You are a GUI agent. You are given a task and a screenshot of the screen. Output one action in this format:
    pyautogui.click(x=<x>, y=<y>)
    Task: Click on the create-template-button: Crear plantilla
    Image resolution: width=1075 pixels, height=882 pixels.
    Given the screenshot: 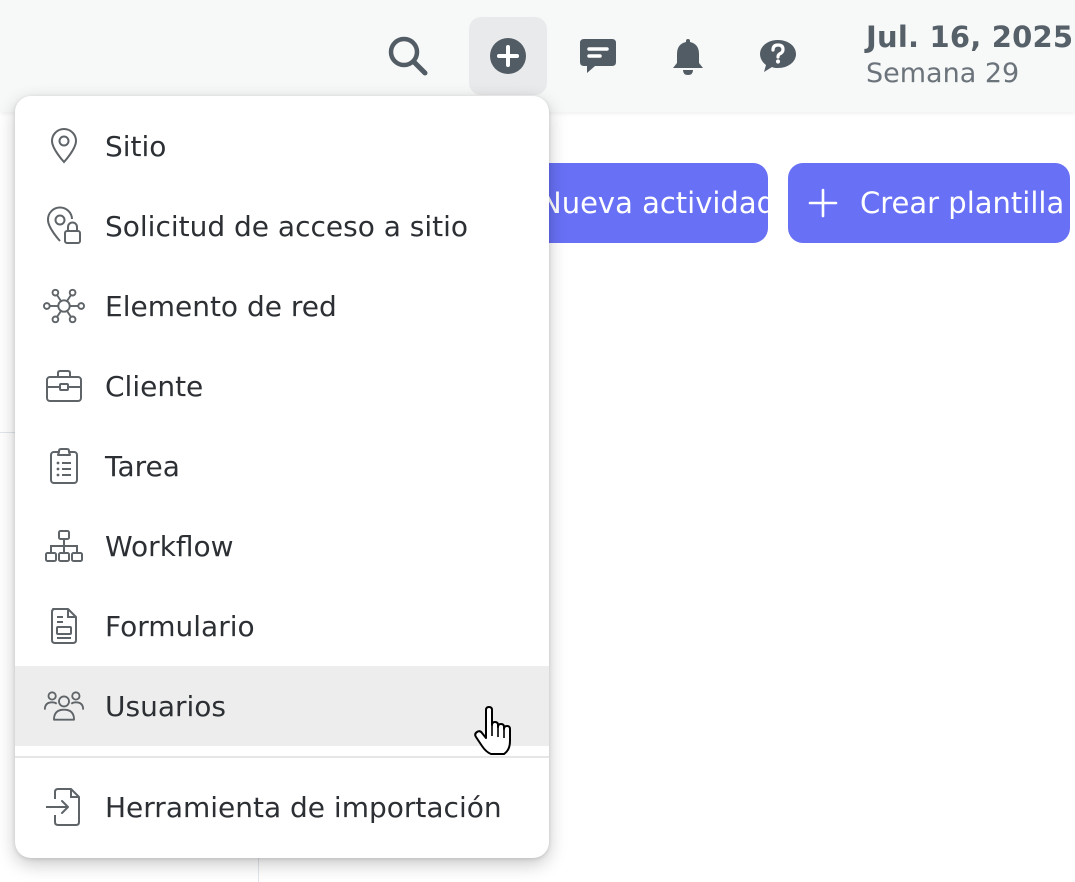 What is the action you would take?
    pyautogui.click(x=929, y=203)
    